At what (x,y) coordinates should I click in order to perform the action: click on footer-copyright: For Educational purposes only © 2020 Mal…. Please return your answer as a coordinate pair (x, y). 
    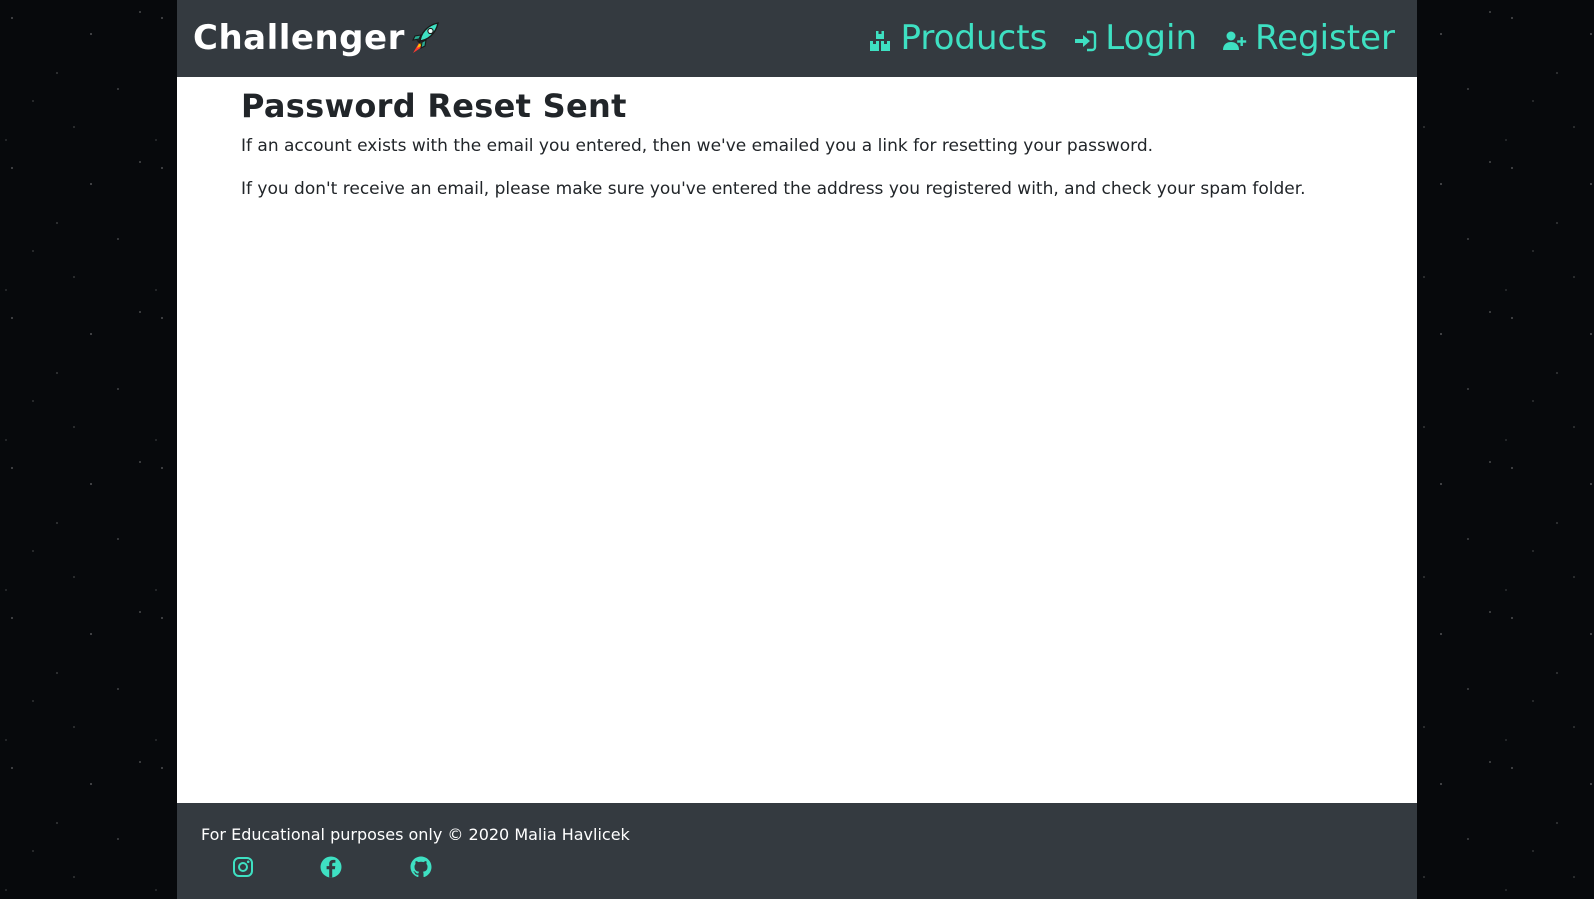
    Looking at the image, I should click on (415, 834).